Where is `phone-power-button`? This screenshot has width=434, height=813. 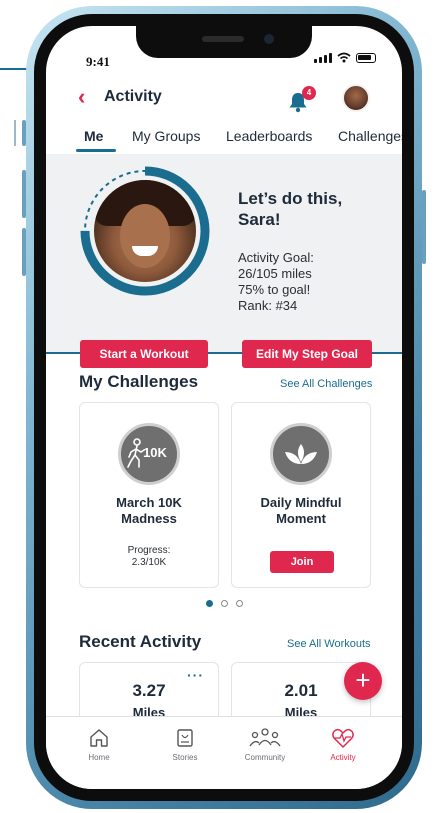
phone-power-button is located at coordinates (424, 227).